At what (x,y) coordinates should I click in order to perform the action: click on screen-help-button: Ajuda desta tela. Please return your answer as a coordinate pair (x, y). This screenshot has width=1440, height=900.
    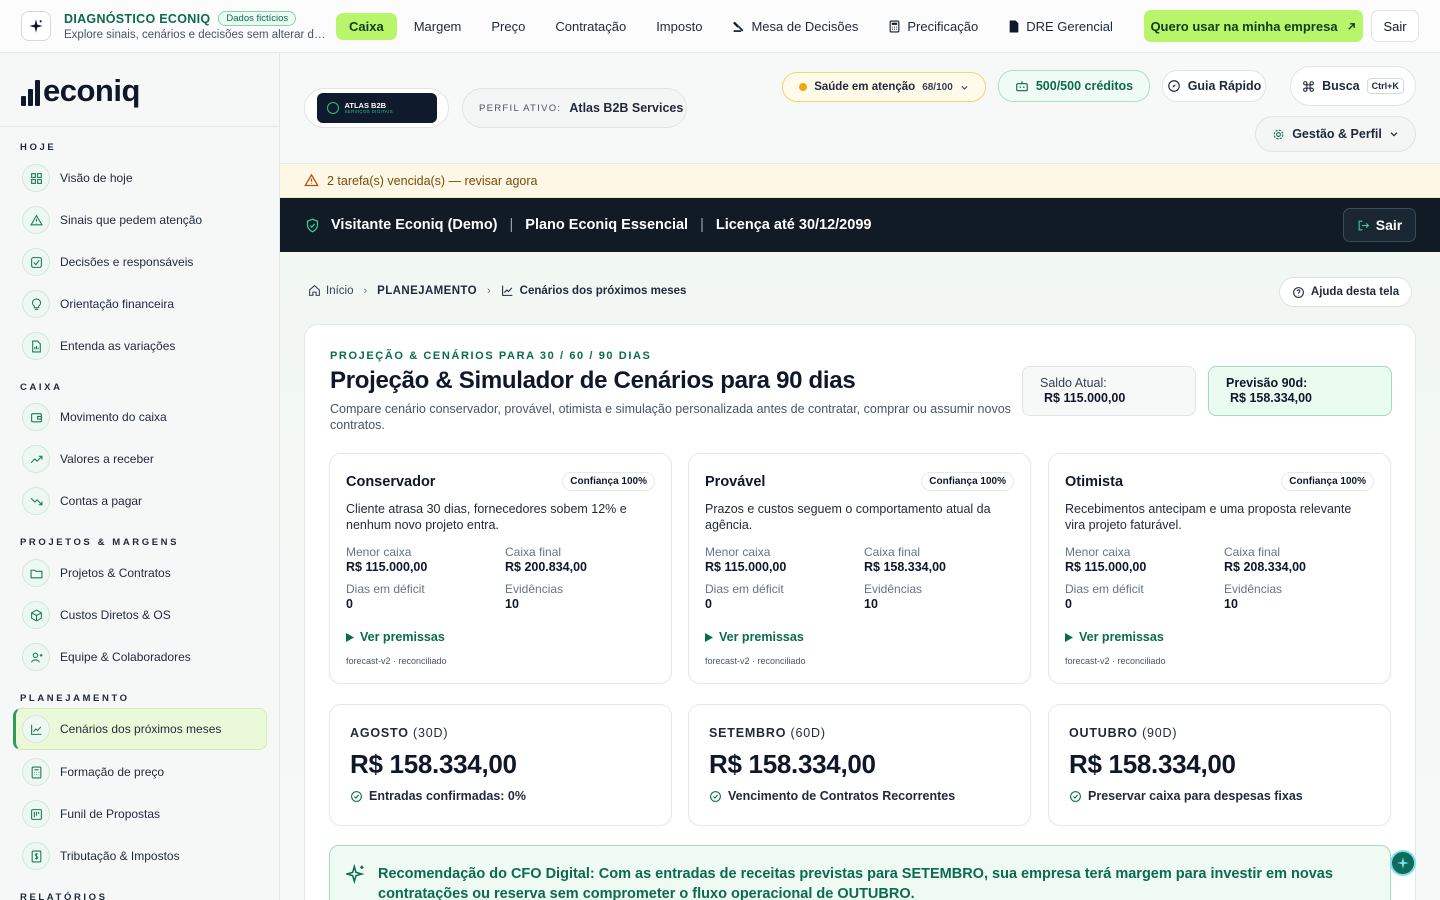
    Looking at the image, I should click on (1345, 292).